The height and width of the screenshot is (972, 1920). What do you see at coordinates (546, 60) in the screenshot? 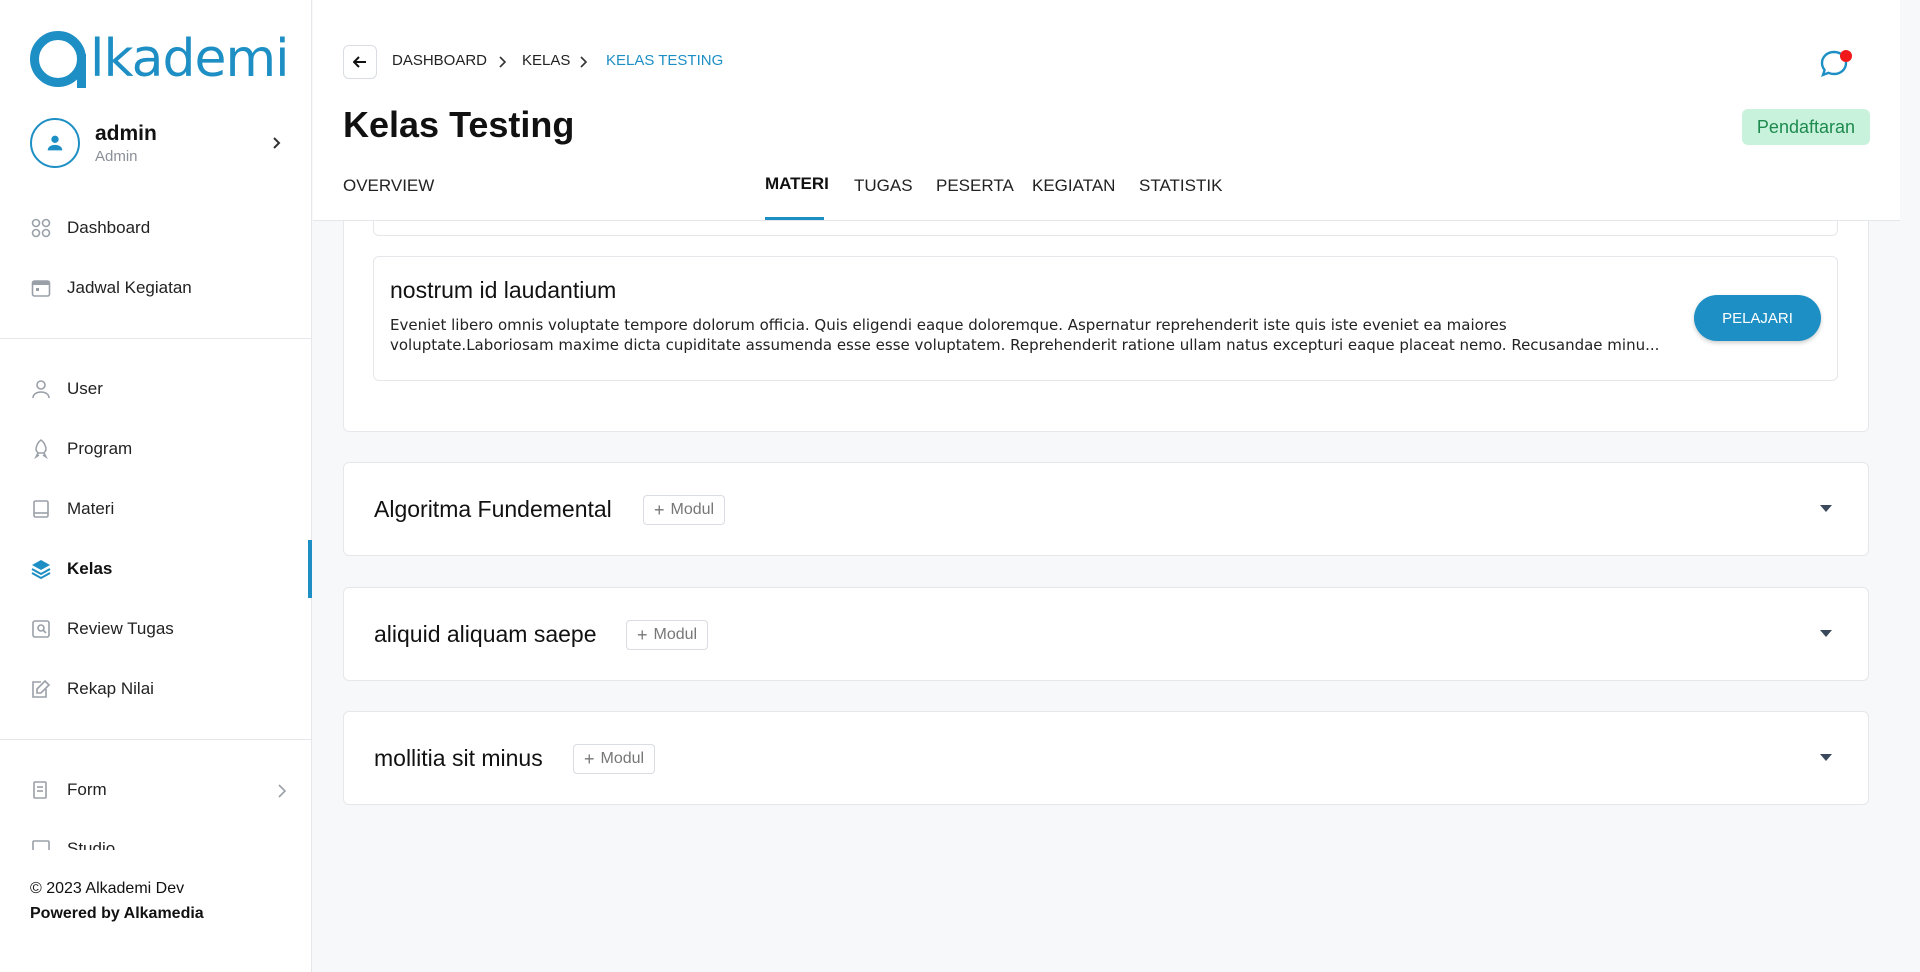
I see `breadcrumb-kelas: KELAS` at bounding box center [546, 60].